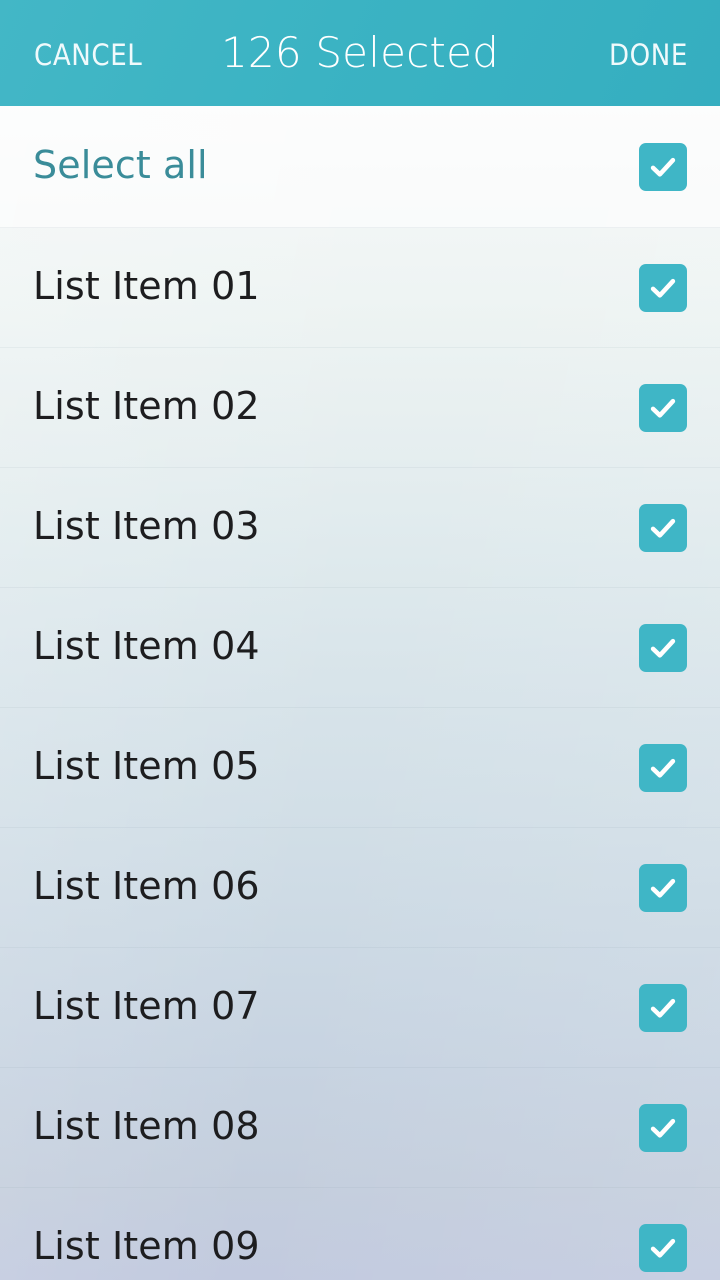 Image resolution: width=720 pixels, height=1280 pixels. What do you see at coordinates (88, 53) in the screenshot?
I see `cancel-button: CANCEL` at bounding box center [88, 53].